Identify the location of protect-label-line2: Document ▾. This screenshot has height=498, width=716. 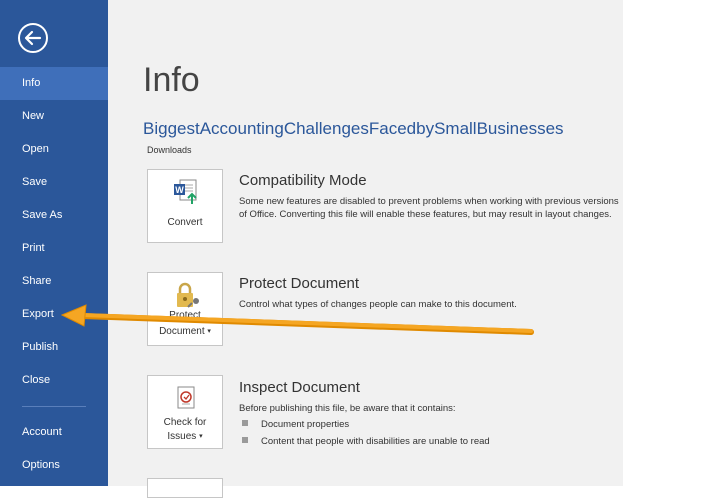
(185, 331).